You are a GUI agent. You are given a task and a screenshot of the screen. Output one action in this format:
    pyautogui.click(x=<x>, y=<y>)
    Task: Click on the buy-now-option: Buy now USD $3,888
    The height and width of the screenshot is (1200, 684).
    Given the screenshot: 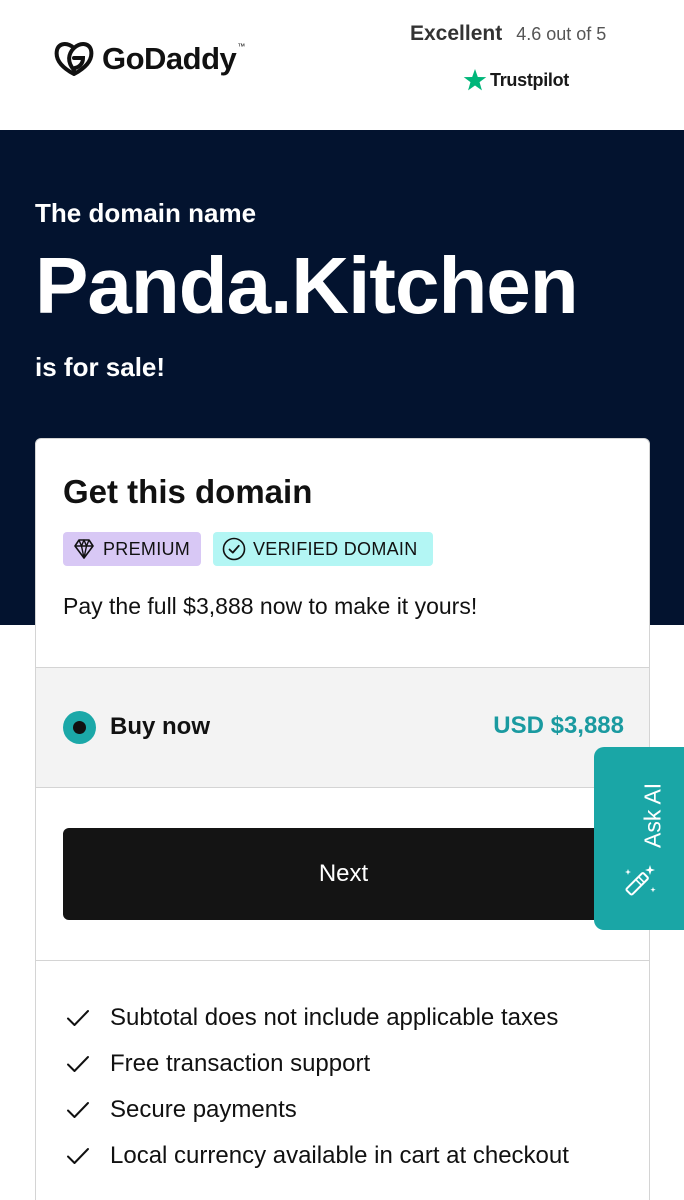 What is the action you would take?
    pyautogui.click(x=342, y=727)
    